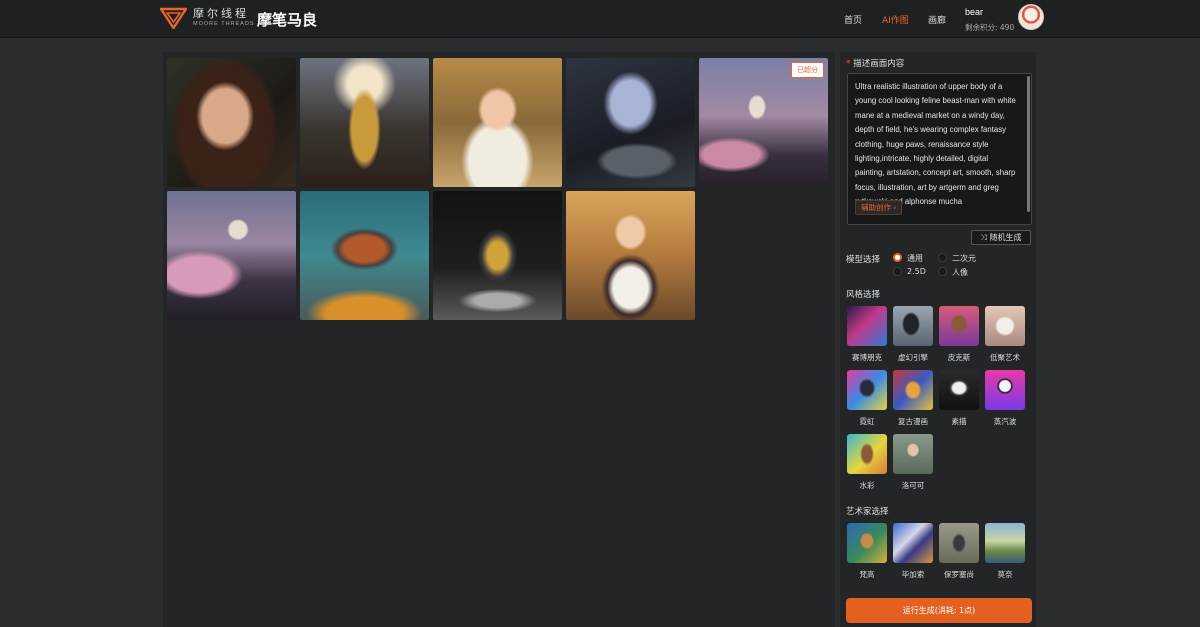 The image size is (1200, 627). Describe the element at coordinates (1005, 357) in the screenshot. I see `style-label-low-poly: 低聚艺术` at that location.